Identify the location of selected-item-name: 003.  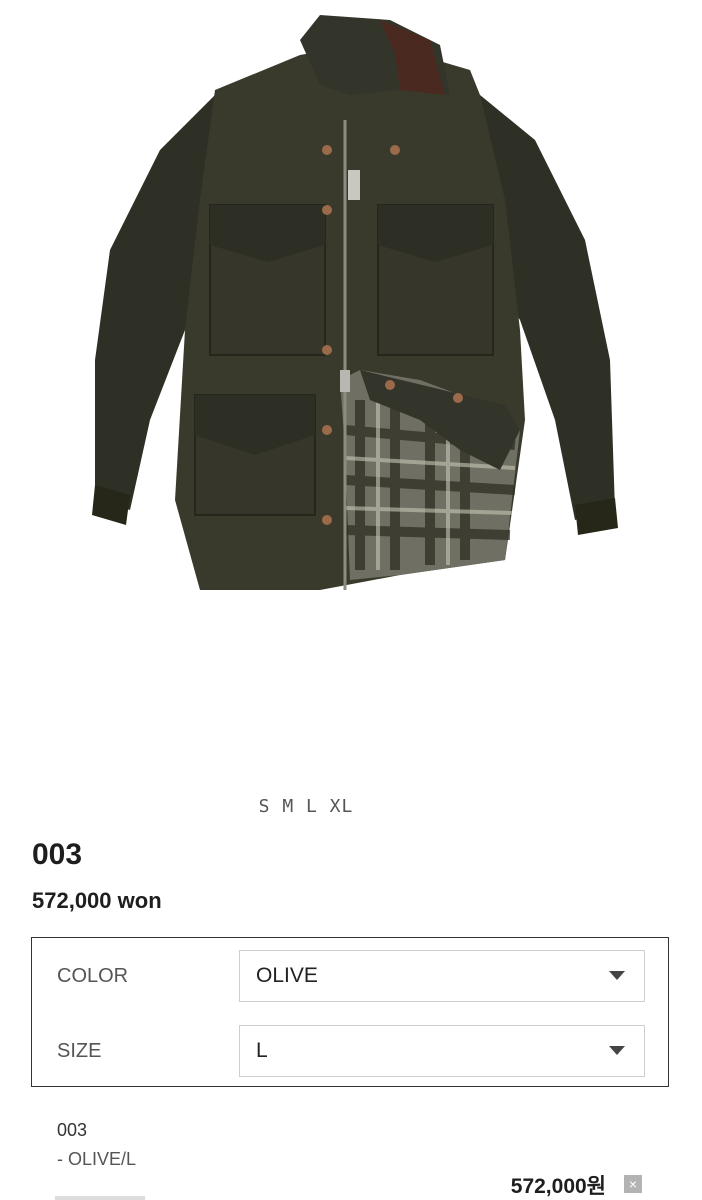
(72, 1130).